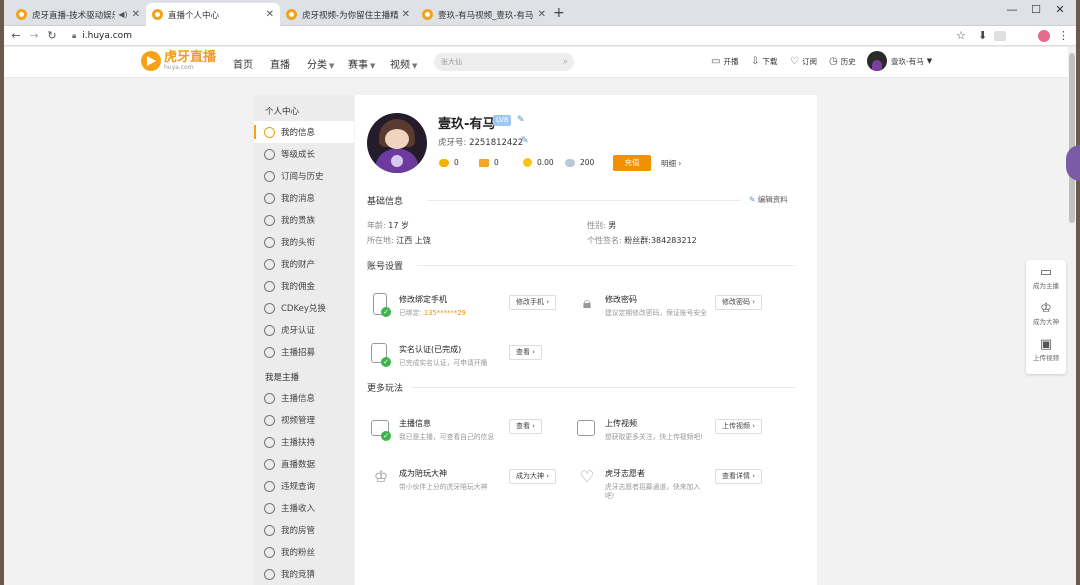 This screenshot has width=1080, height=585. I want to click on nav-events: 赛事 ▼, so click(361, 63).